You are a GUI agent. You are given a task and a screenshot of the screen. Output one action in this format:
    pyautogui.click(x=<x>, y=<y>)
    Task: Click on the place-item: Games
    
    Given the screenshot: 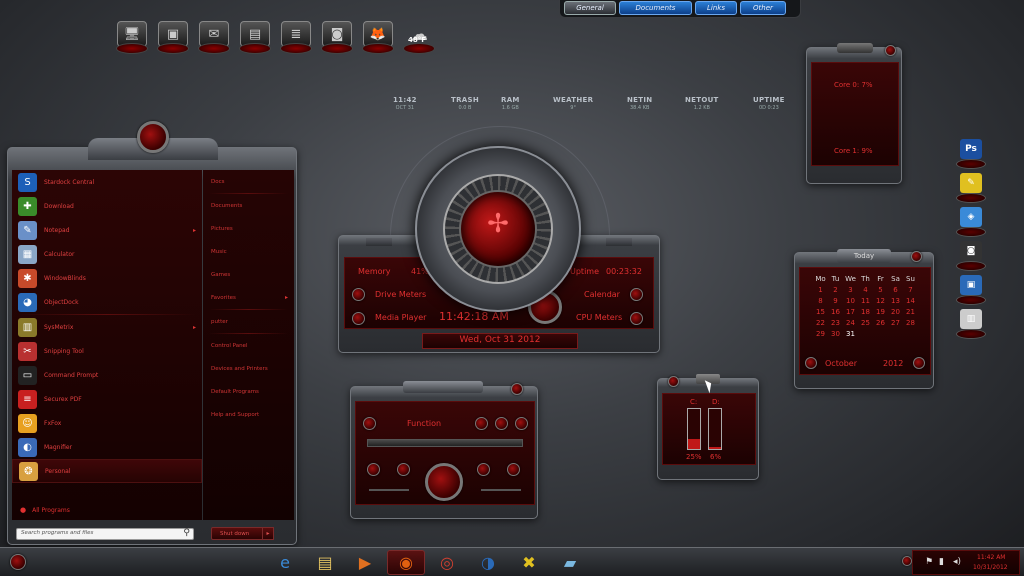 What is the action you would take?
    pyautogui.click(x=248, y=274)
    